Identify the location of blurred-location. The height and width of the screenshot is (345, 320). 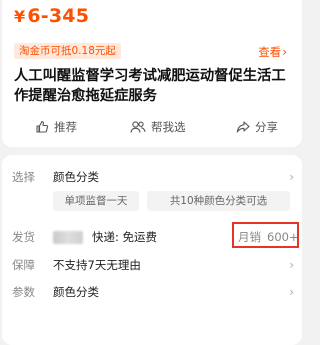
(68, 237).